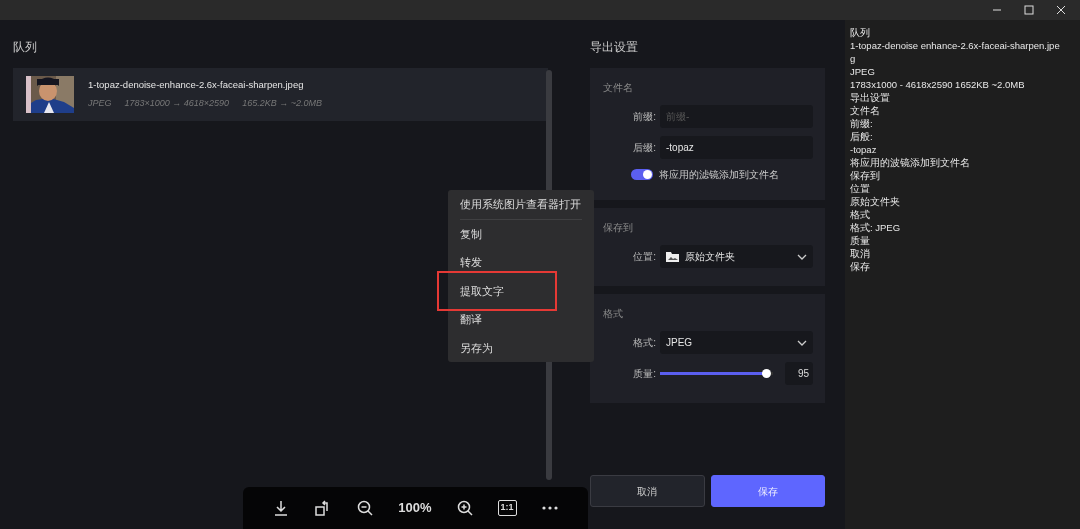 This screenshot has width=1080, height=529. Describe the element at coordinates (415, 508) in the screenshot. I see `zoom-level: 100%` at that location.